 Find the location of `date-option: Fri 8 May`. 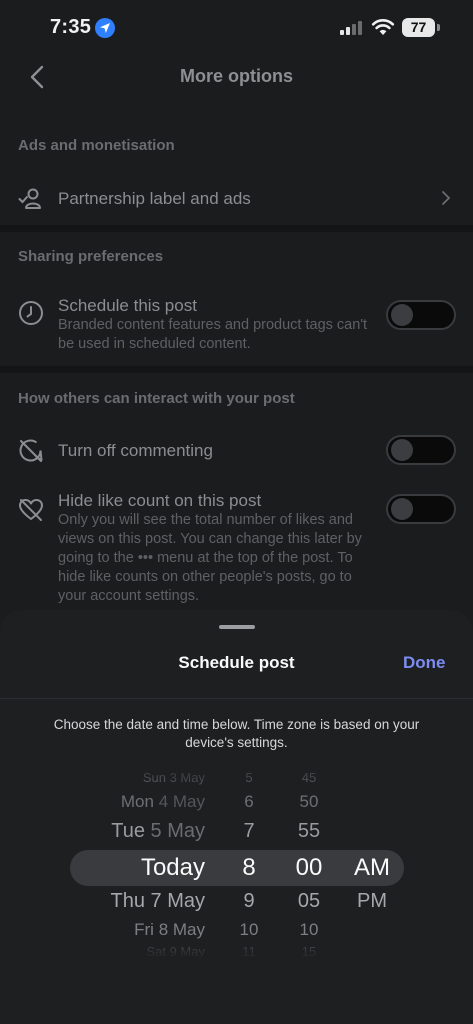

date-option: Fri 8 May is located at coordinates (169, 930).